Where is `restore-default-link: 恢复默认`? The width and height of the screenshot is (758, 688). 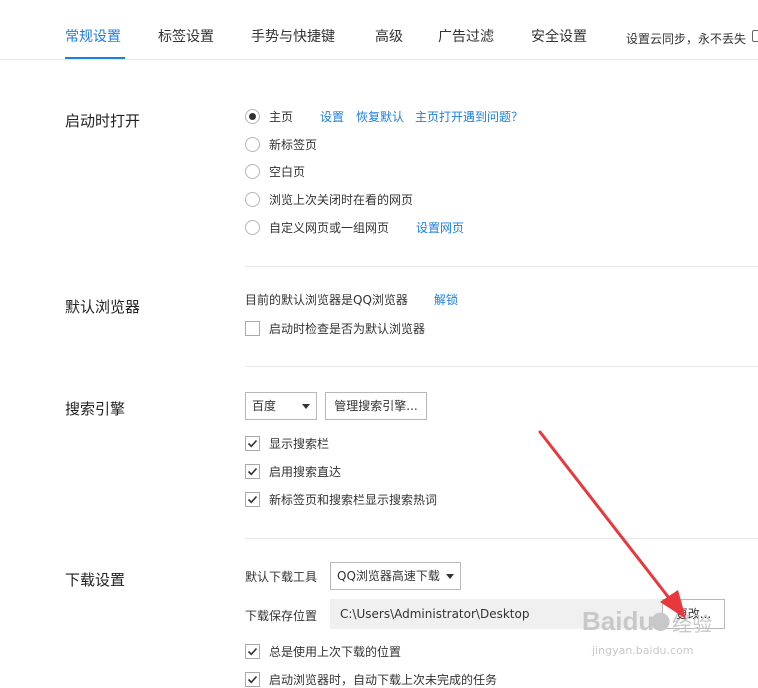
restore-default-link: 恢复默认 is located at coordinates (380, 116).